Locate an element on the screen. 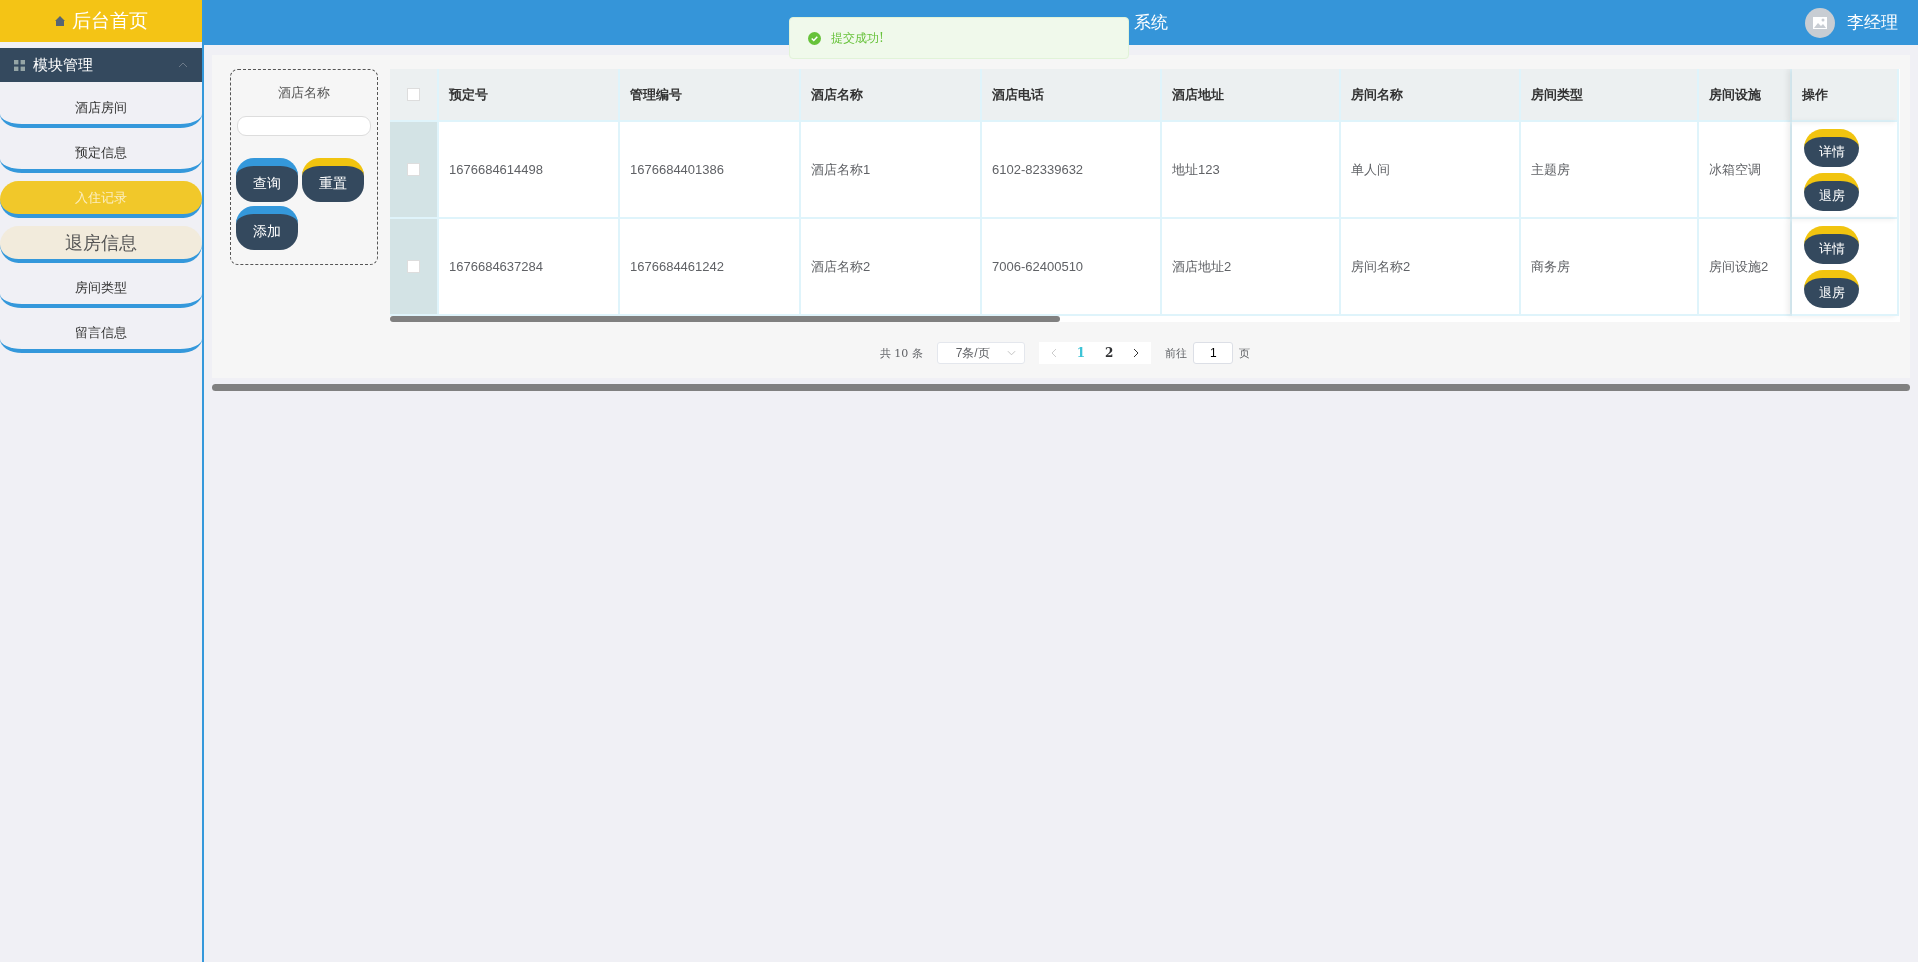 The width and height of the screenshot is (1918, 962). field-label: 酒店名称 is located at coordinates (304, 93).